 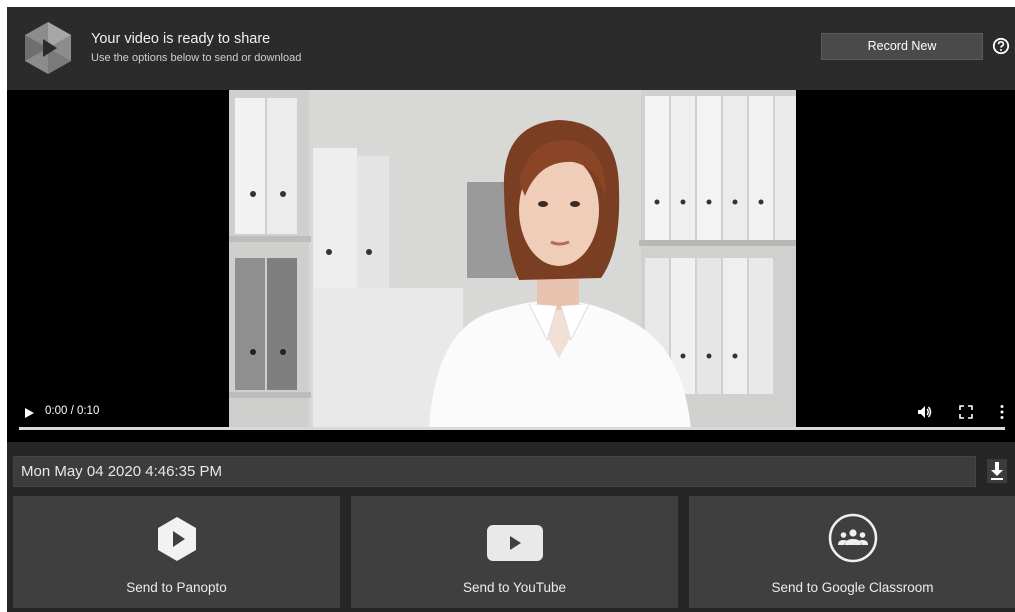 What do you see at coordinates (902, 46) in the screenshot?
I see `record-new-button: Record New` at bounding box center [902, 46].